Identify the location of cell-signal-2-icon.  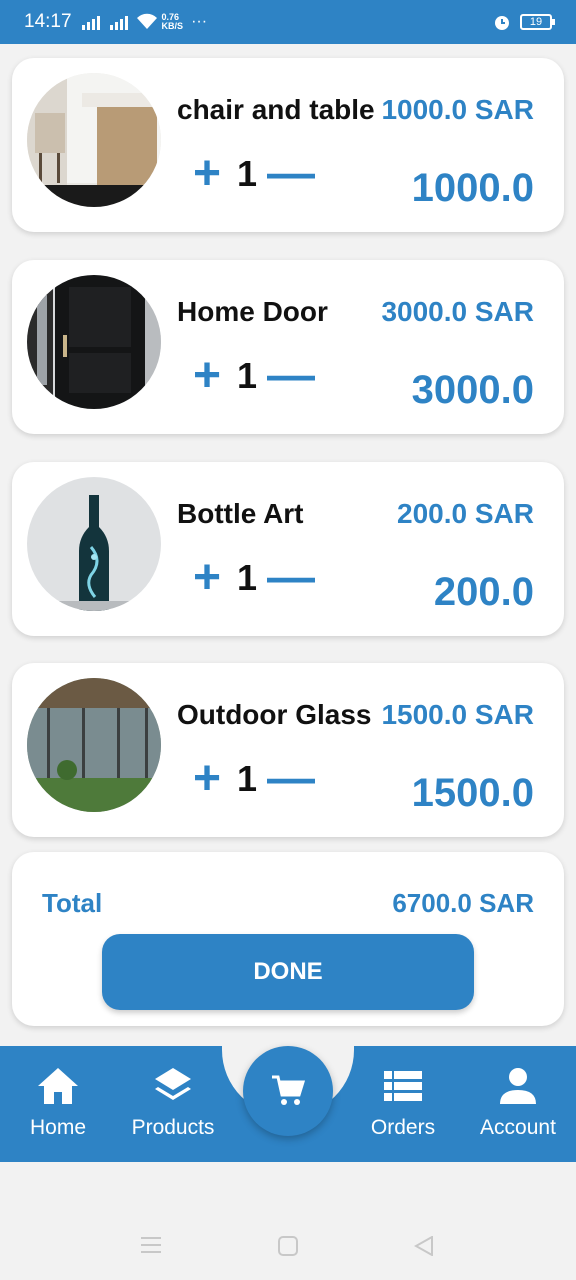
(118, 22).